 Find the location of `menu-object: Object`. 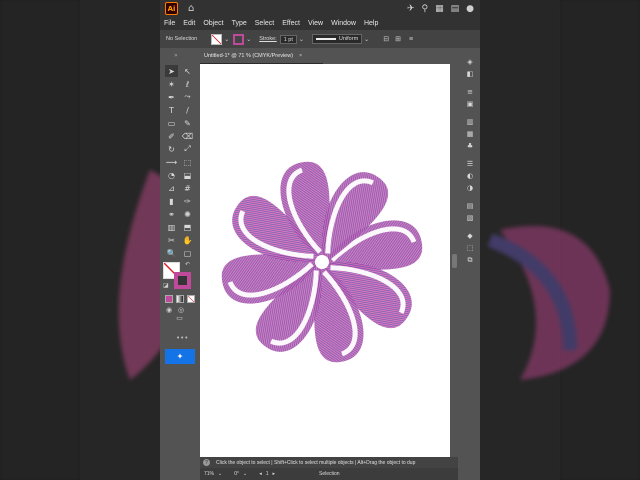

menu-object: Object is located at coordinates (213, 23).